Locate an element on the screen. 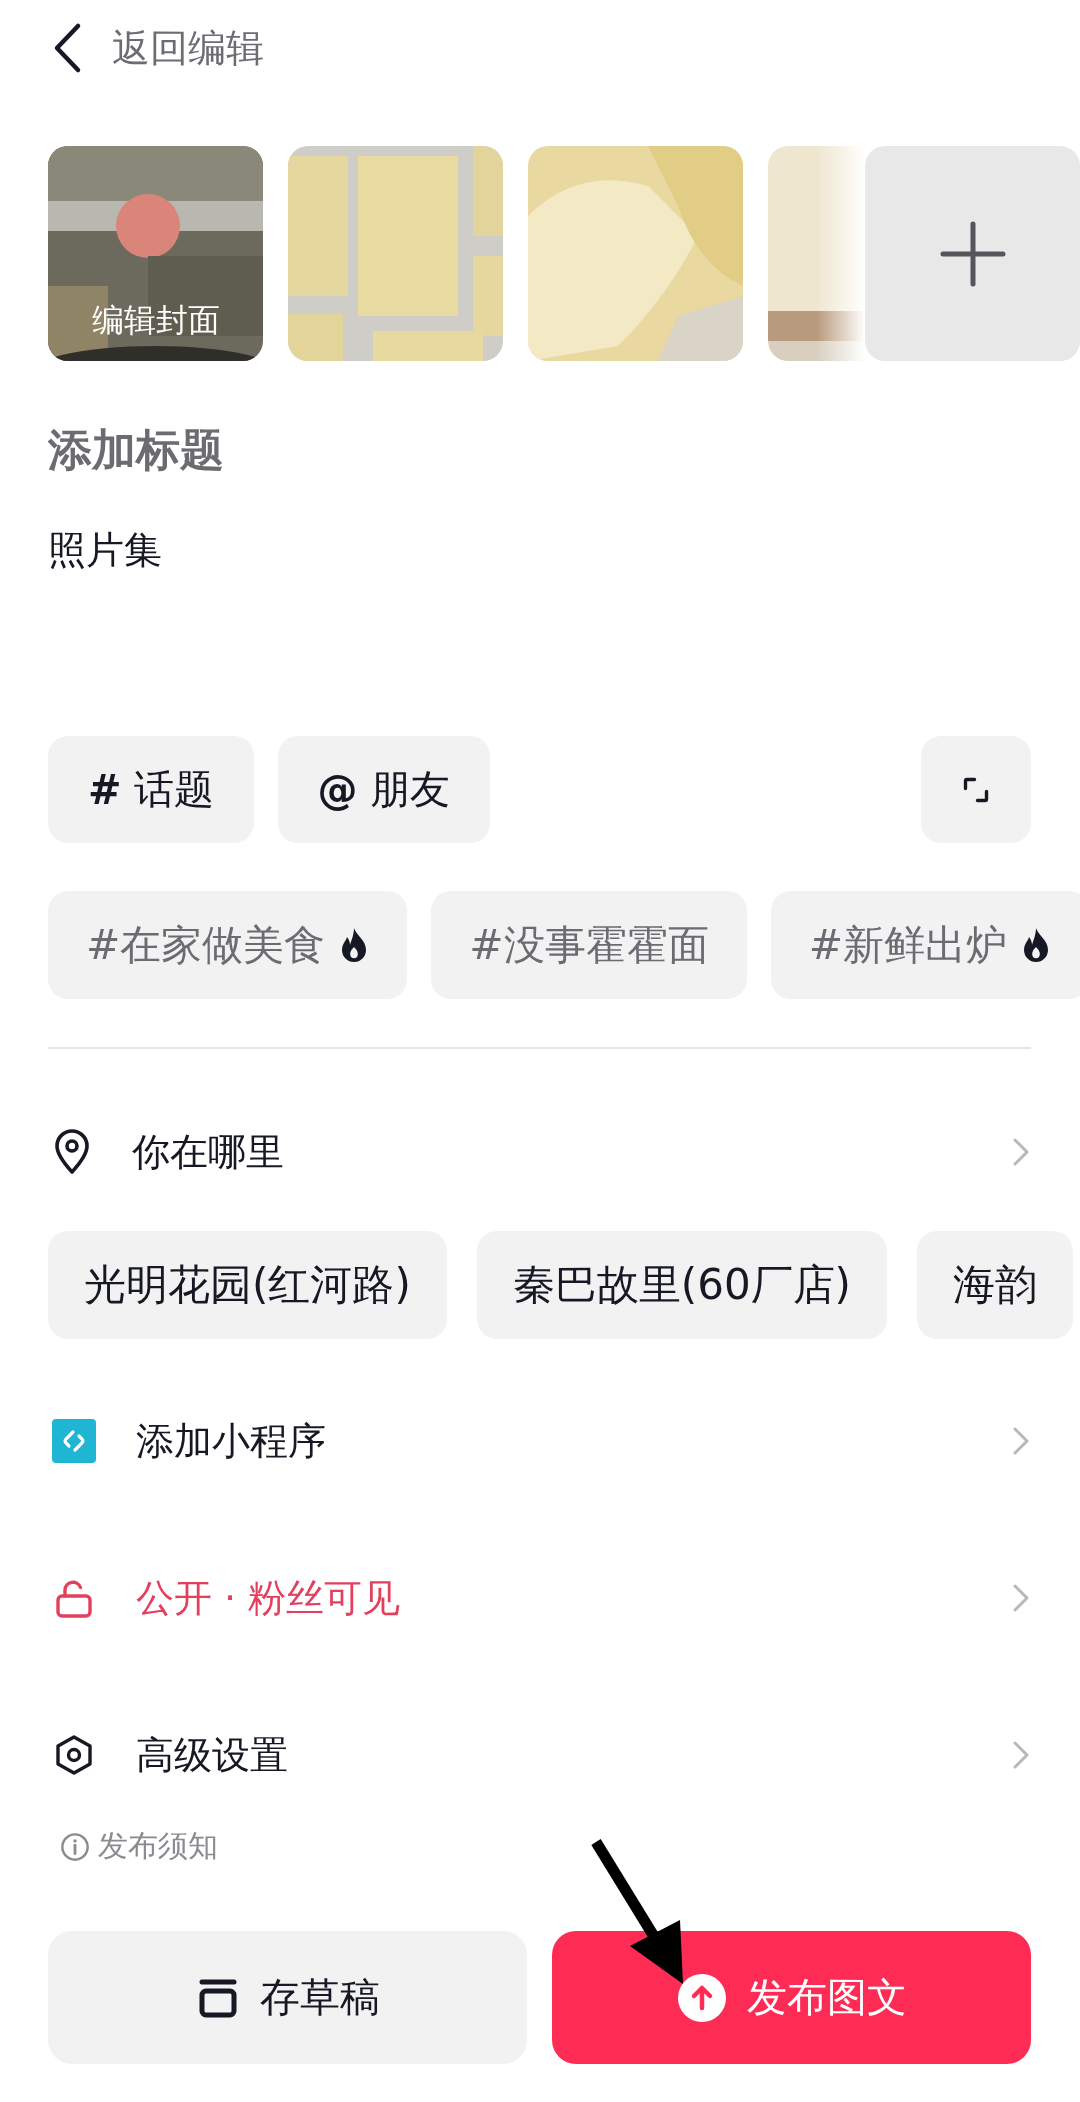 The height and width of the screenshot is (2102, 1080). topic-tag: #在家做美食 is located at coordinates (228, 945).